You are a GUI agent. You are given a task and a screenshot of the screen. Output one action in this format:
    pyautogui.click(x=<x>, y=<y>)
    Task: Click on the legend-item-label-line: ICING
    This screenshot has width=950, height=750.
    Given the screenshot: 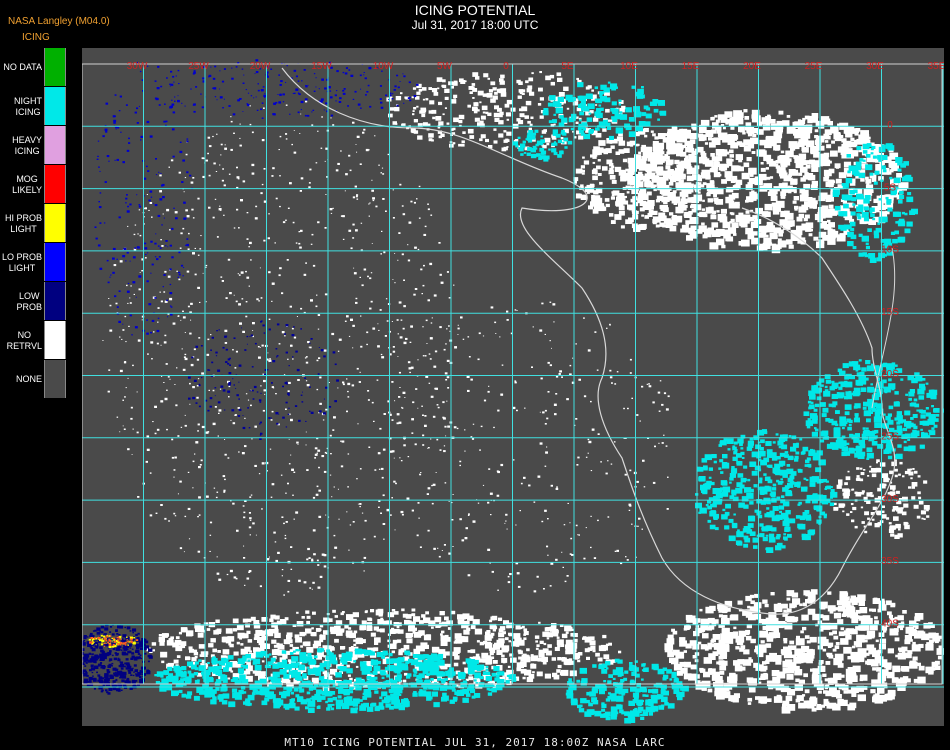 What is the action you would take?
    pyautogui.click(x=28, y=111)
    